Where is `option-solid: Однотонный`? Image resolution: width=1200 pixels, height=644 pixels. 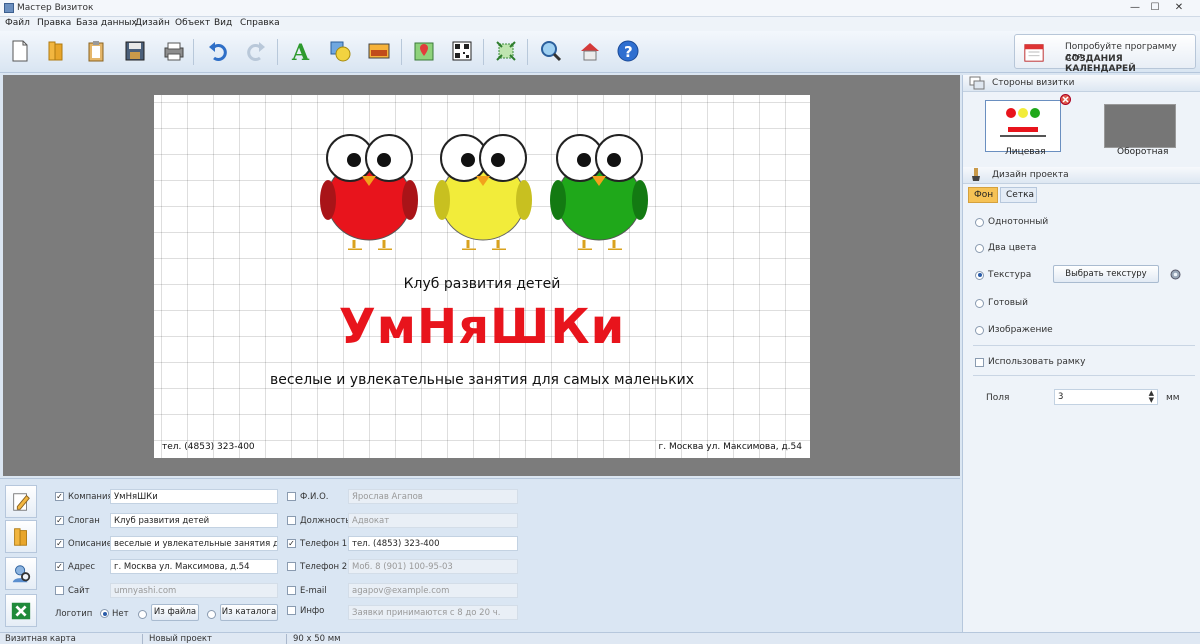 option-solid: Однотонный is located at coordinates (1011, 222).